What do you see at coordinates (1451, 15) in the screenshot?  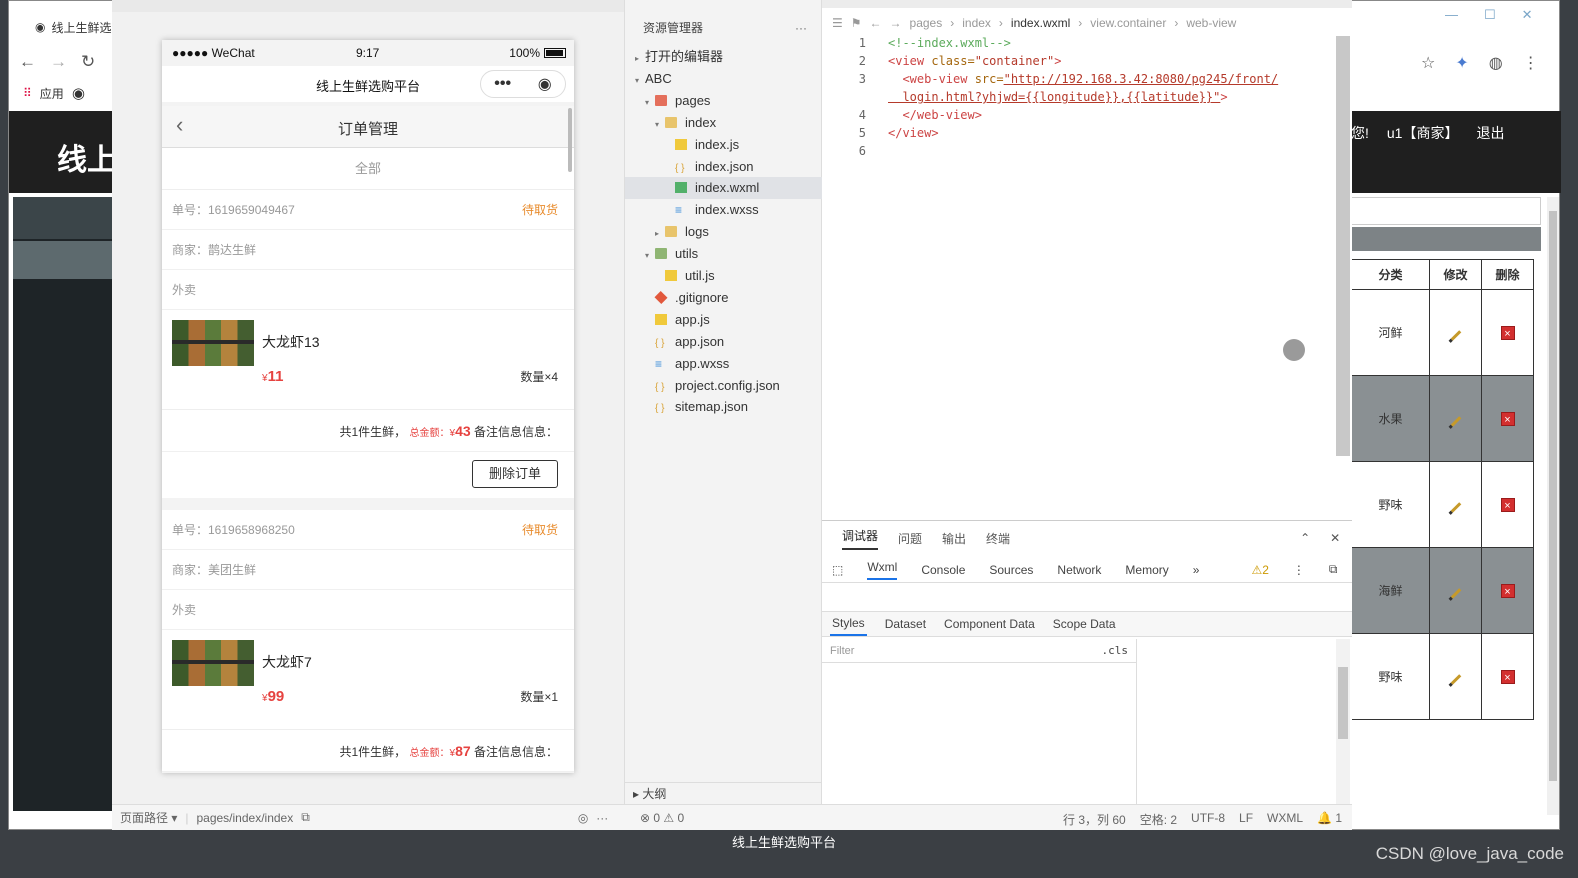 I see `minimize-icon: —` at bounding box center [1451, 15].